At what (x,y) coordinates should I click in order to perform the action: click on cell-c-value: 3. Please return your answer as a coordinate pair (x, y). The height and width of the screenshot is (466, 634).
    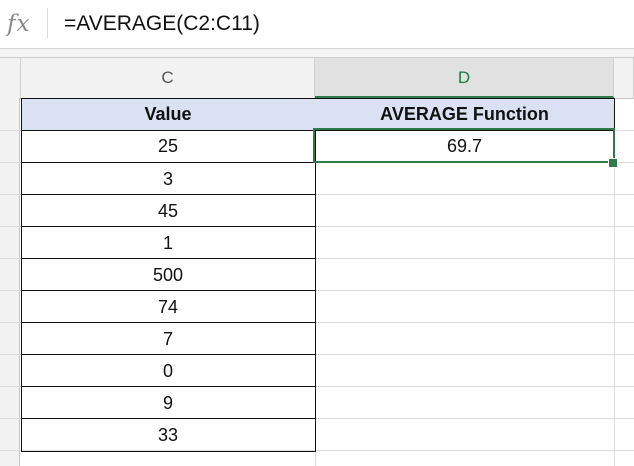
    Looking at the image, I should click on (168, 178).